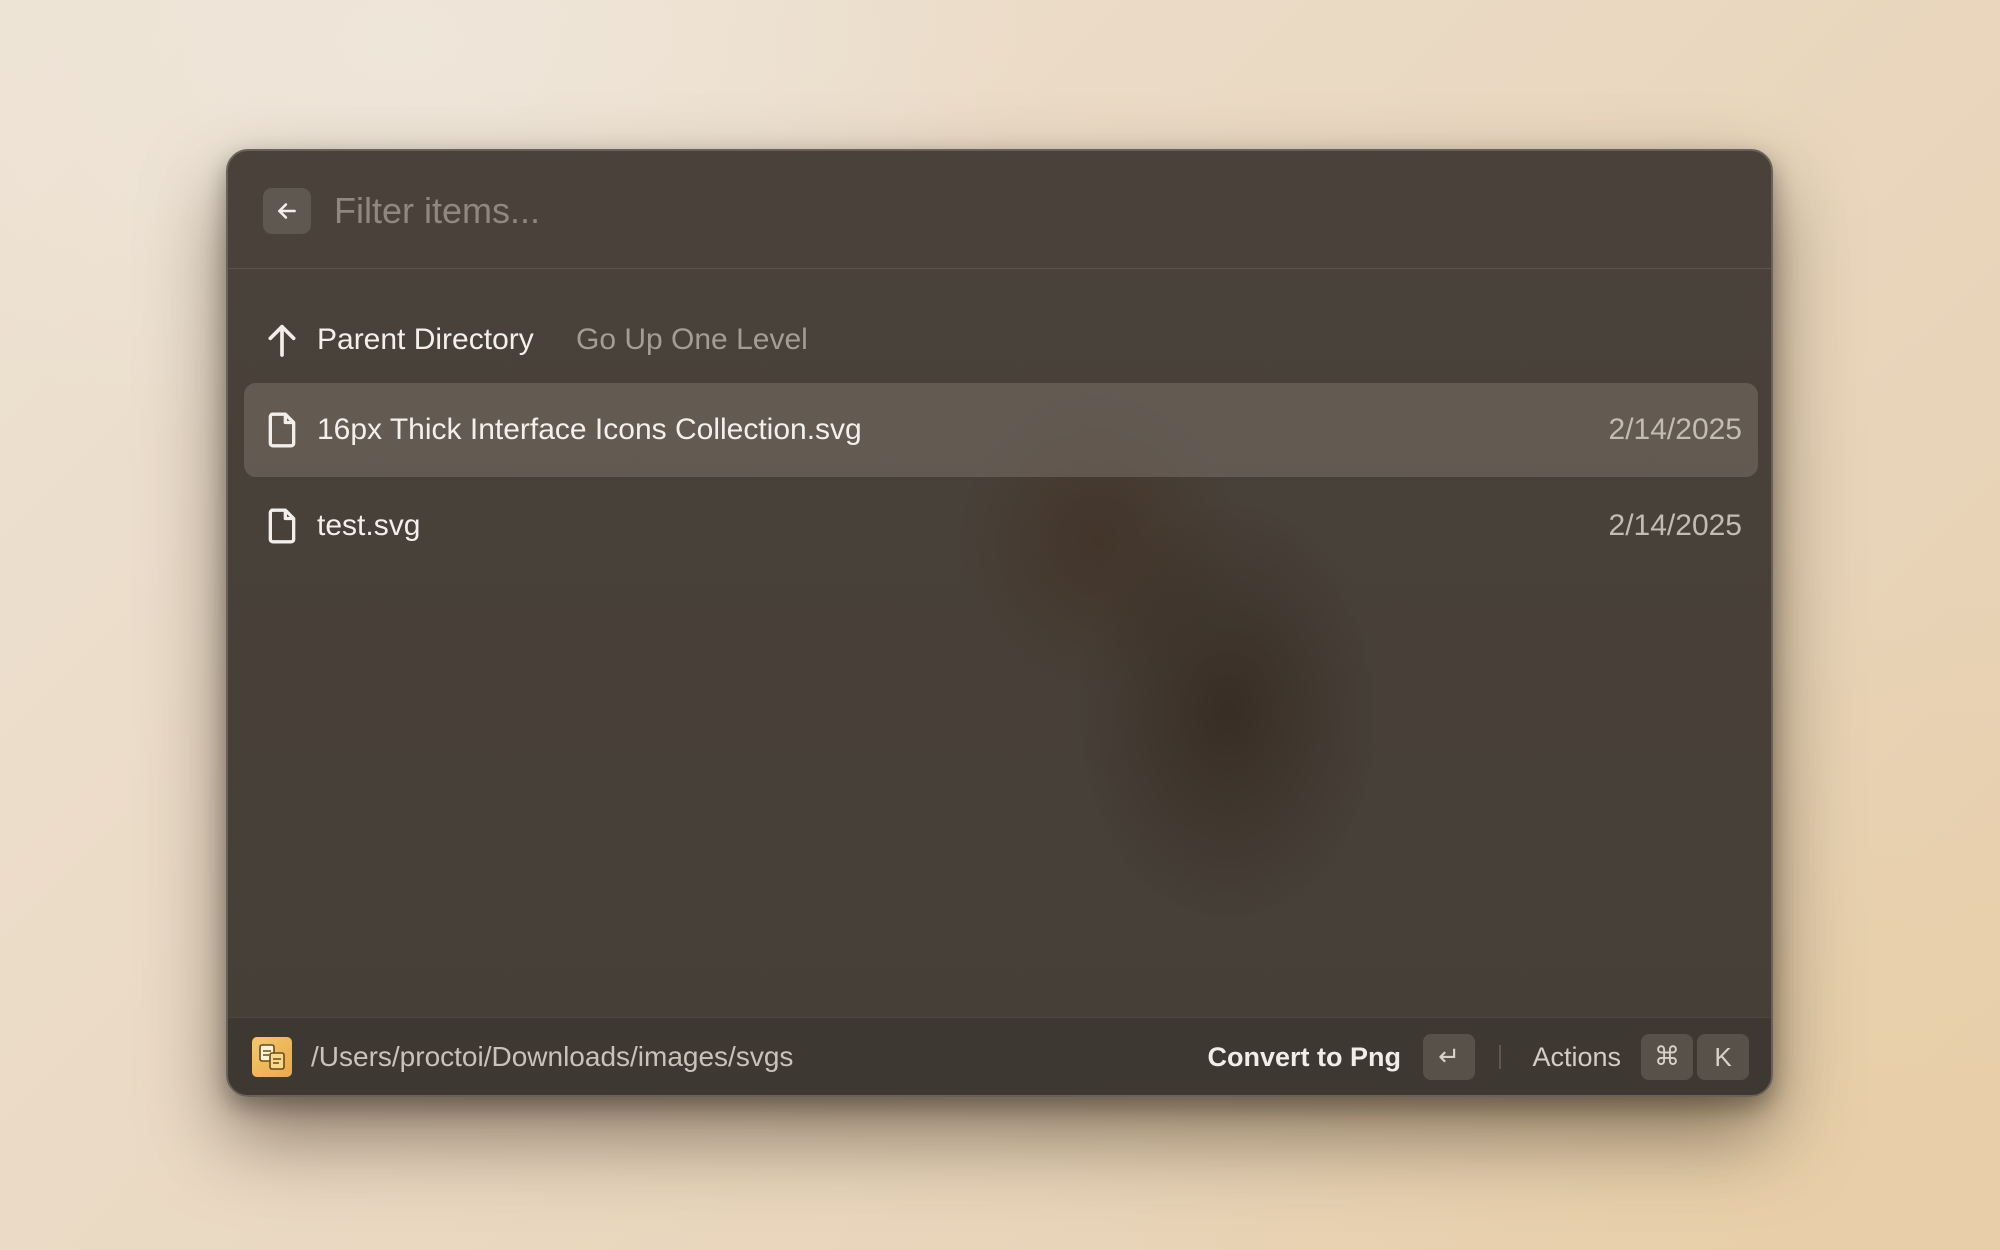 The image size is (2000, 1250). I want to click on extension-app-icon, so click(272, 1057).